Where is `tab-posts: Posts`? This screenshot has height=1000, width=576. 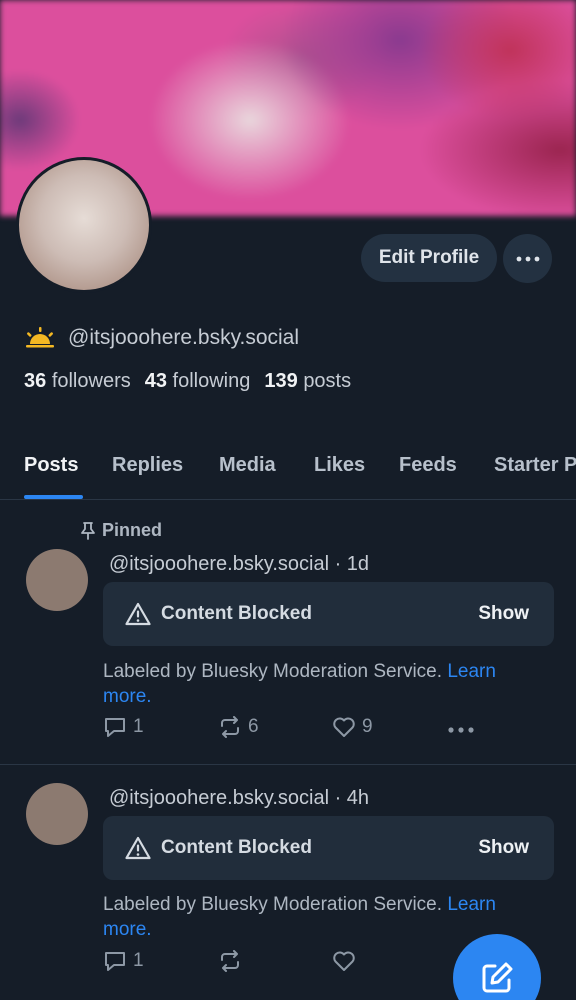 tab-posts: Posts is located at coordinates (51, 465).